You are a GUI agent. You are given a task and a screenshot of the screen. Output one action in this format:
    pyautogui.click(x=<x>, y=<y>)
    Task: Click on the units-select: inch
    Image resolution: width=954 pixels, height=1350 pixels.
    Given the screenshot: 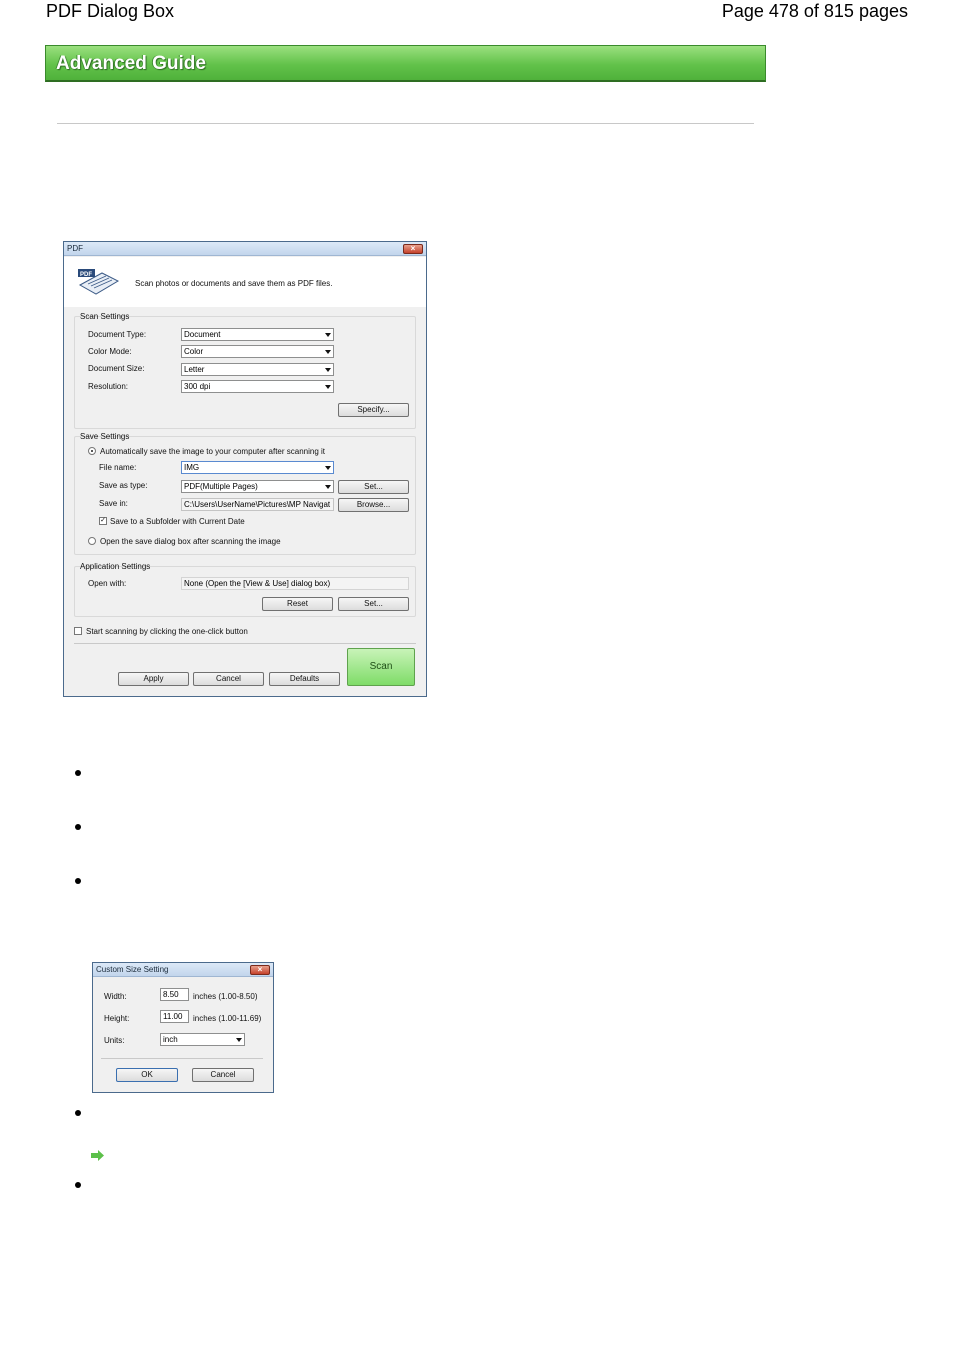 What is the action you would take?
    pyautogui.click(x=202, y=1039)
    